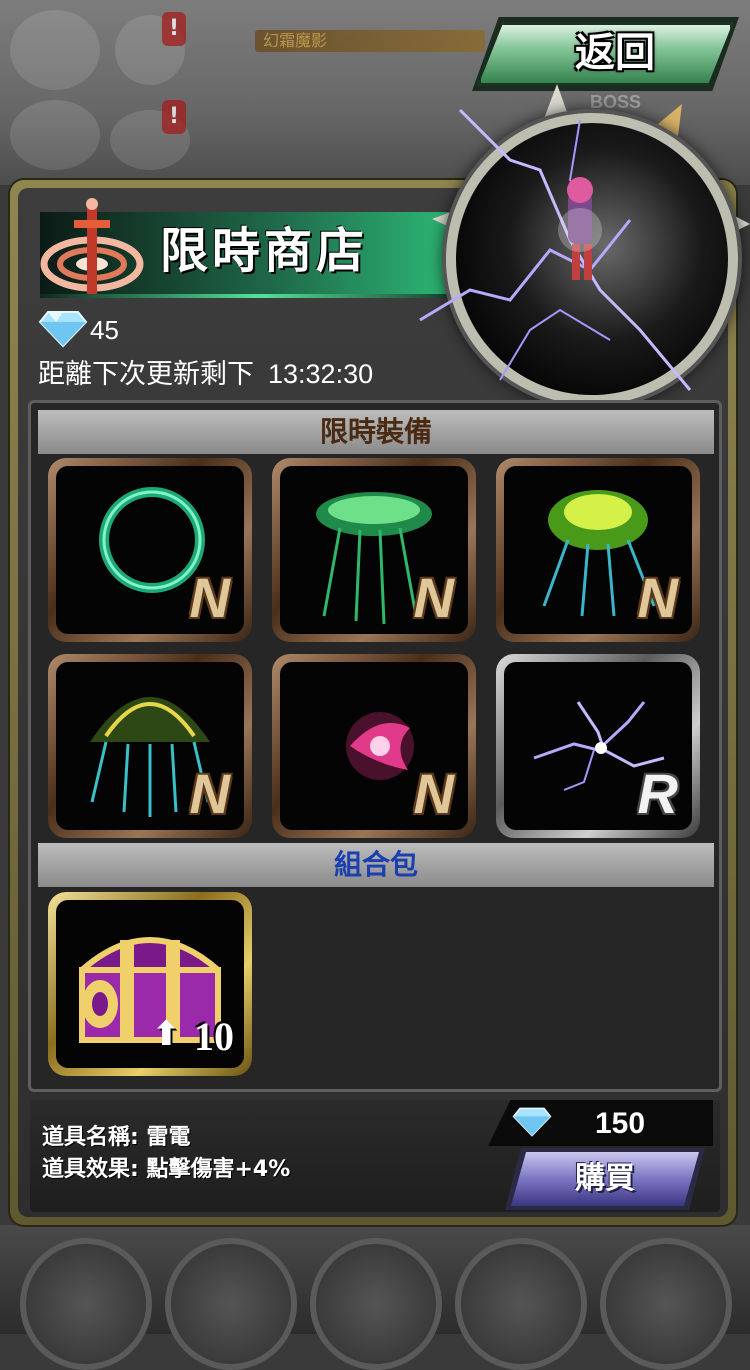 This screenshot has height=1370, width=750. What do you see at coordinates (146, 374) in the screenshot?
I see `refresh-label: 距離下次更新剩下` at bounding box center [146, 374].